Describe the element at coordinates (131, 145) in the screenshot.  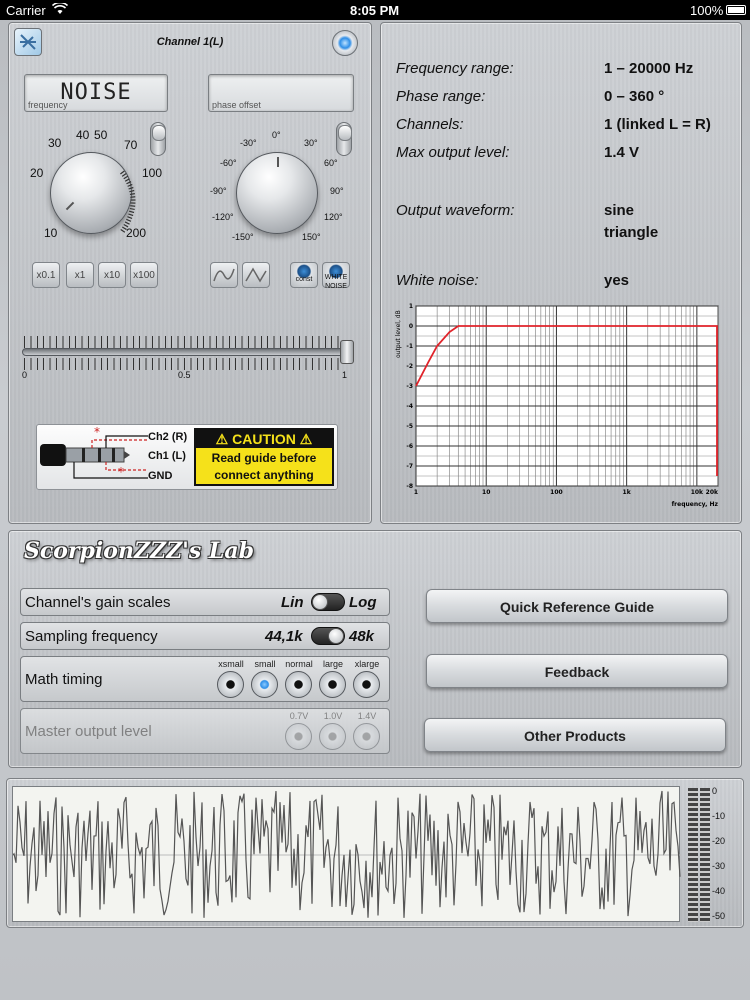
I see `freq-tick: 70` at that location.